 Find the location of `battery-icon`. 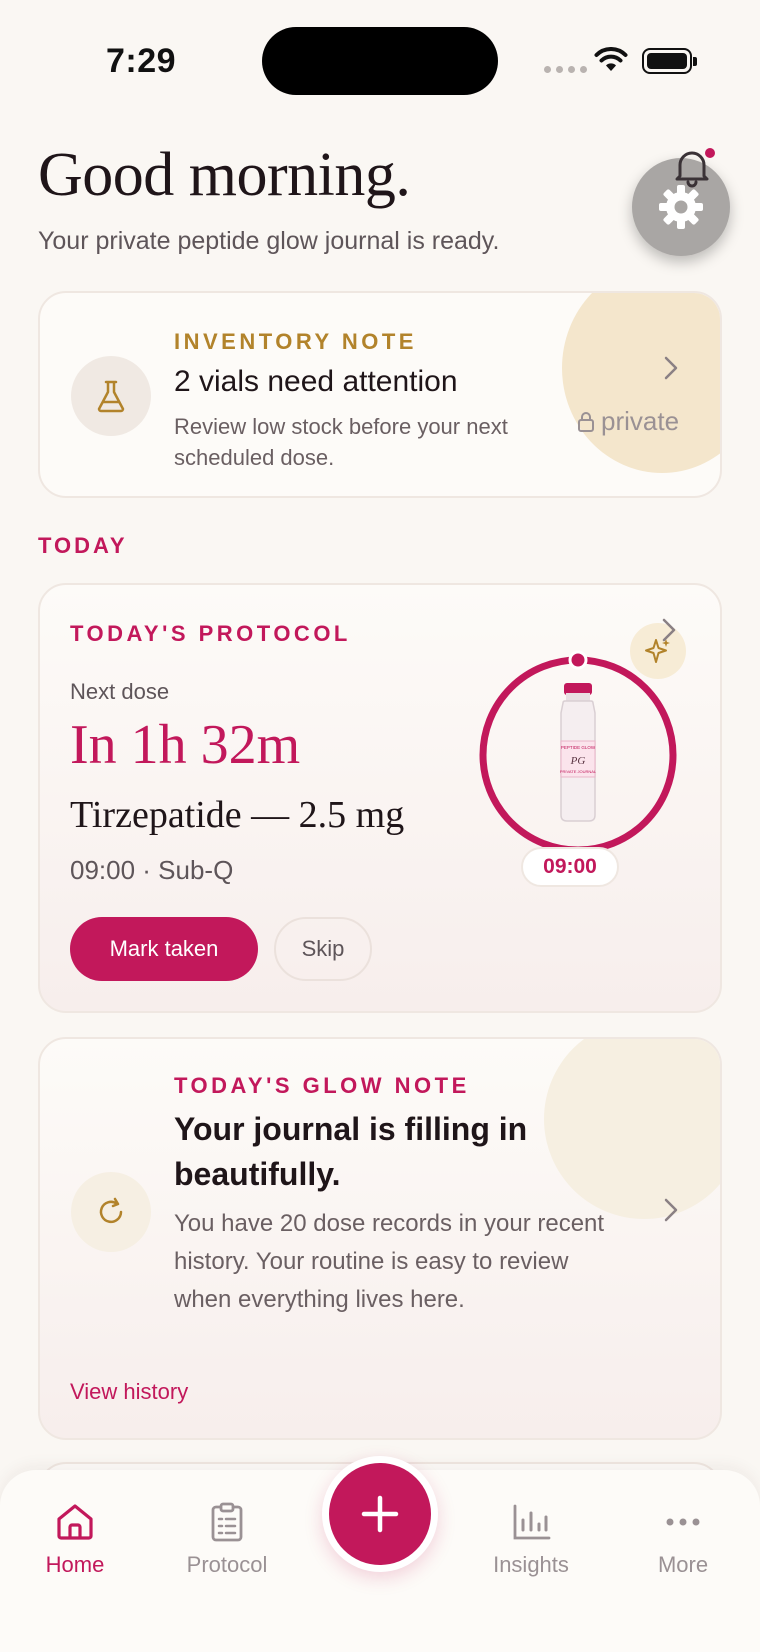

battery-icon is located at coordinates (669, 61).